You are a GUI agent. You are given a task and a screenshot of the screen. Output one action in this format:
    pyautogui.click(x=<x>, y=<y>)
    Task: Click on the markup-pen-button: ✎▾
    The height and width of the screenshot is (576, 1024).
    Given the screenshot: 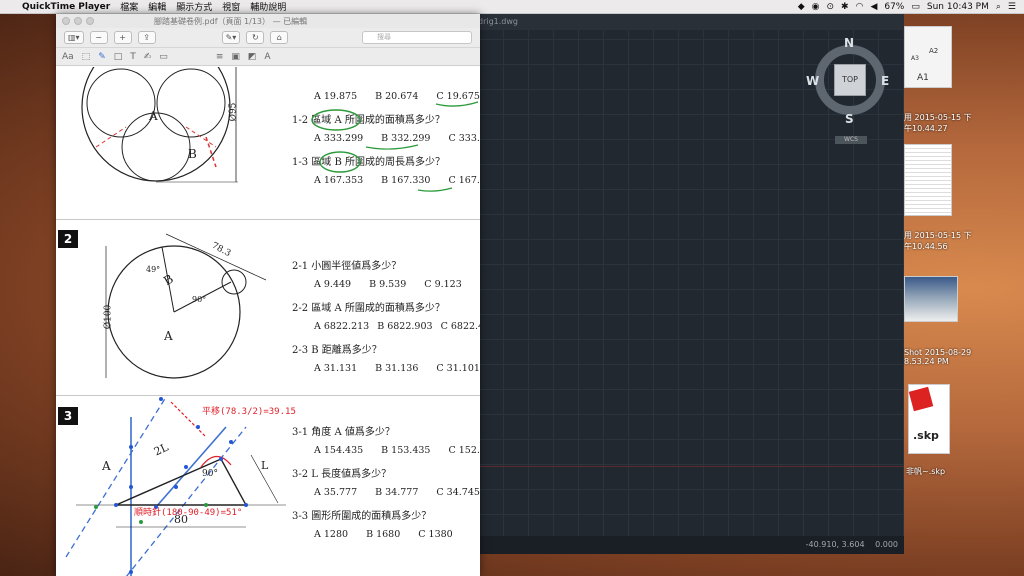 What is the action you would take?
    pyautogui.click(x=231, y=37)
    